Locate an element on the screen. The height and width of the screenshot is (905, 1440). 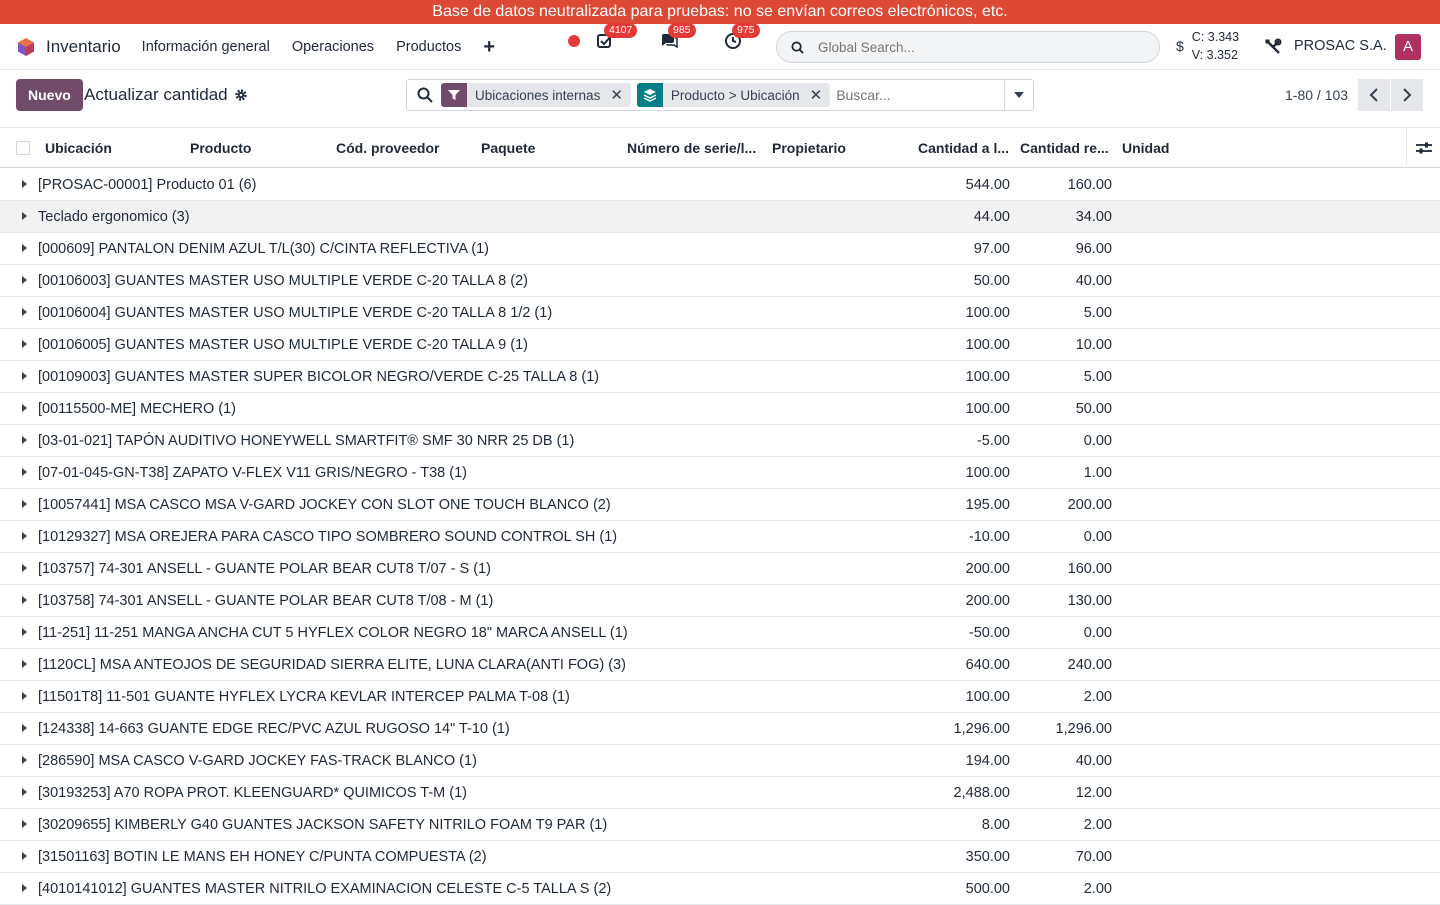
quantity-reserved: 2.00 is located at coordinates (1097, 889).